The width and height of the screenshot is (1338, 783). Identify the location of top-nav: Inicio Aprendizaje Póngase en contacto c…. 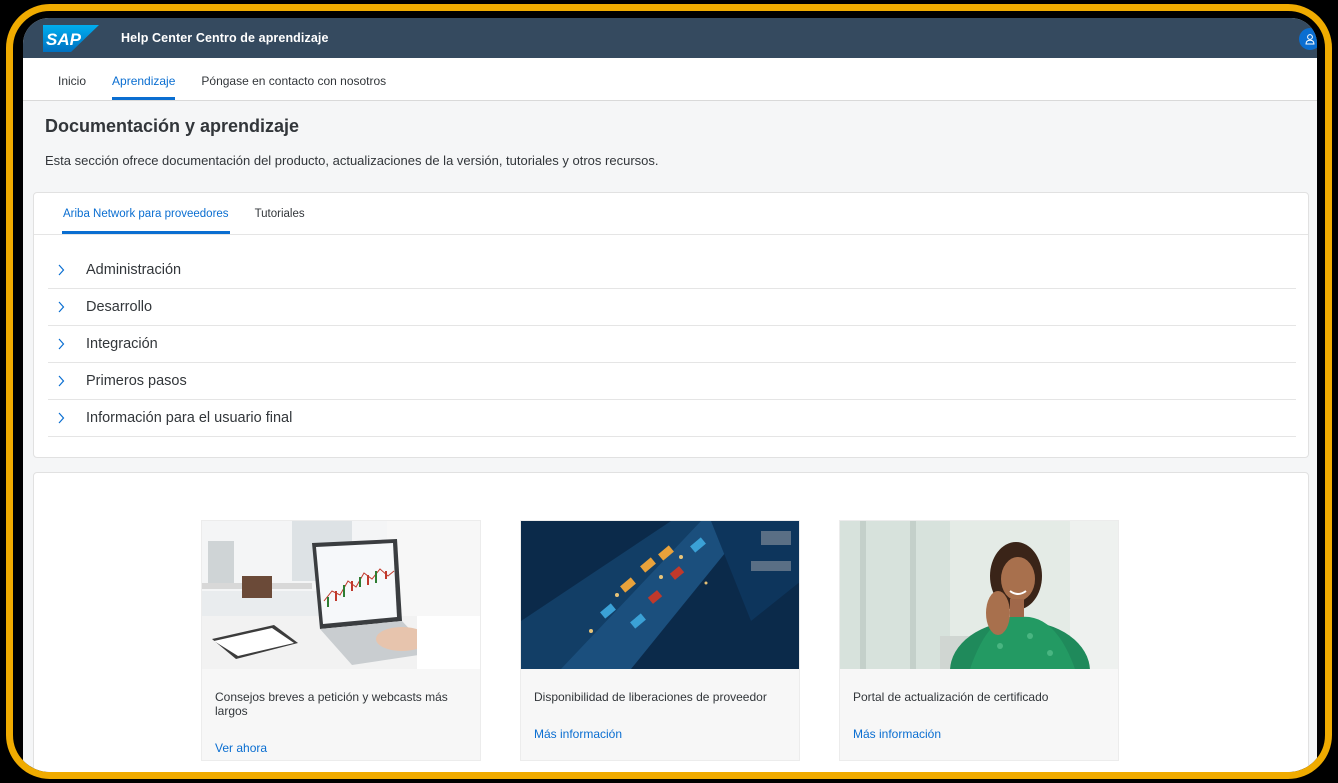
(670, 79).